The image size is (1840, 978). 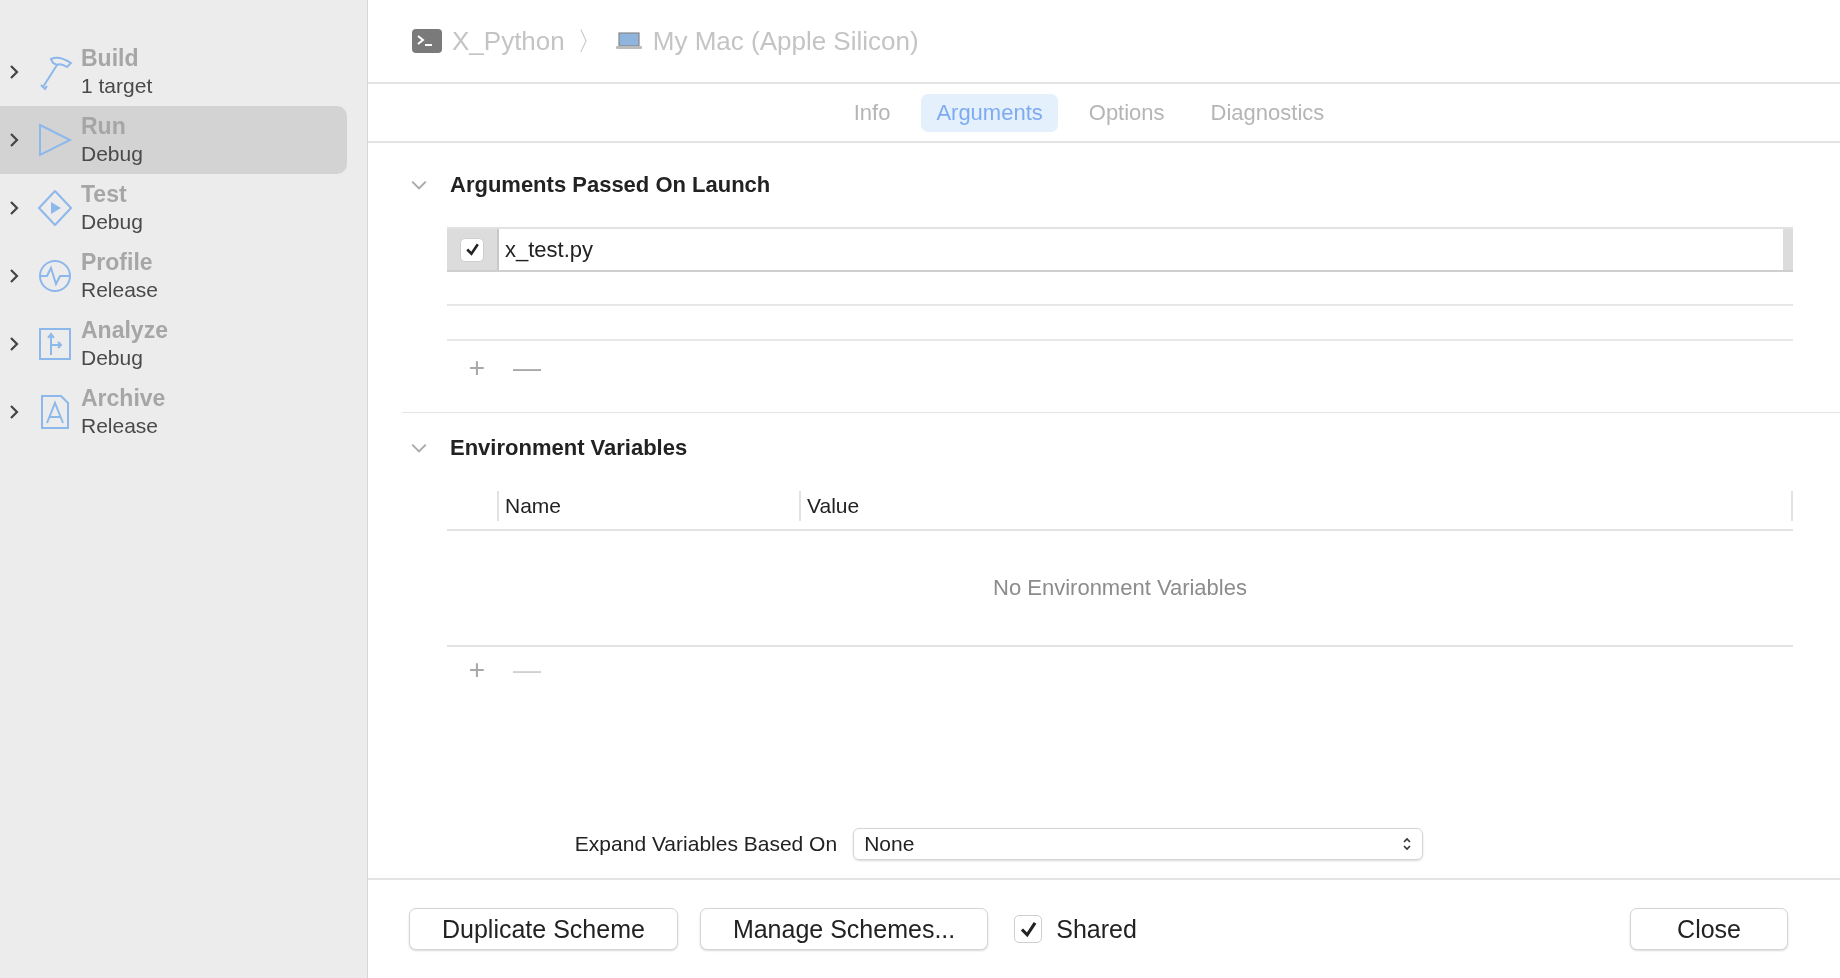 I want to click on empty-argument-row, so click(x=1120, y=322).